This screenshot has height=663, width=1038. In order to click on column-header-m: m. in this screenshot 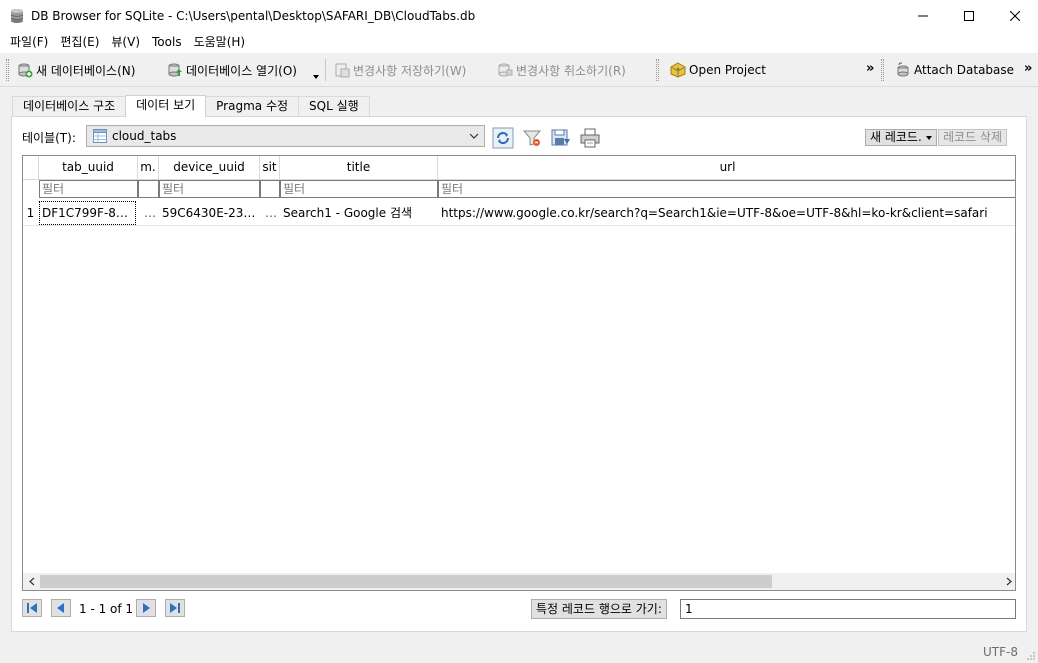, I will do `click(148, 167)`.